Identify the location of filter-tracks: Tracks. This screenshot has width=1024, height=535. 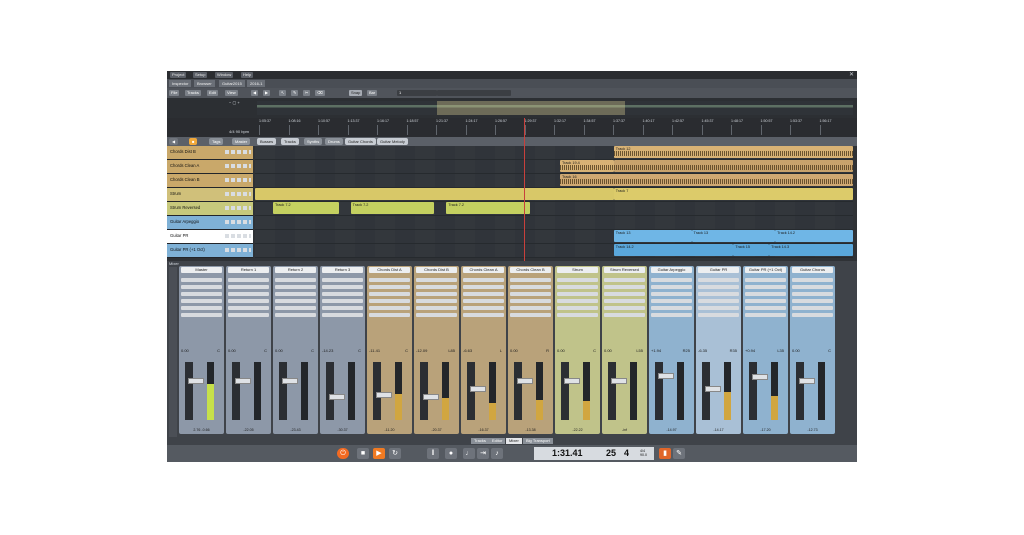
(290, 141).